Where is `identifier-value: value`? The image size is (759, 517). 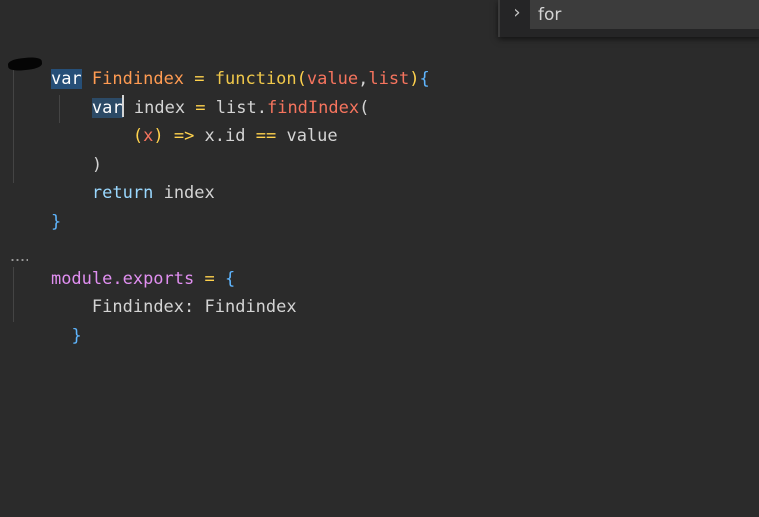 identifier-value: value is located at coordinates (312, 136).